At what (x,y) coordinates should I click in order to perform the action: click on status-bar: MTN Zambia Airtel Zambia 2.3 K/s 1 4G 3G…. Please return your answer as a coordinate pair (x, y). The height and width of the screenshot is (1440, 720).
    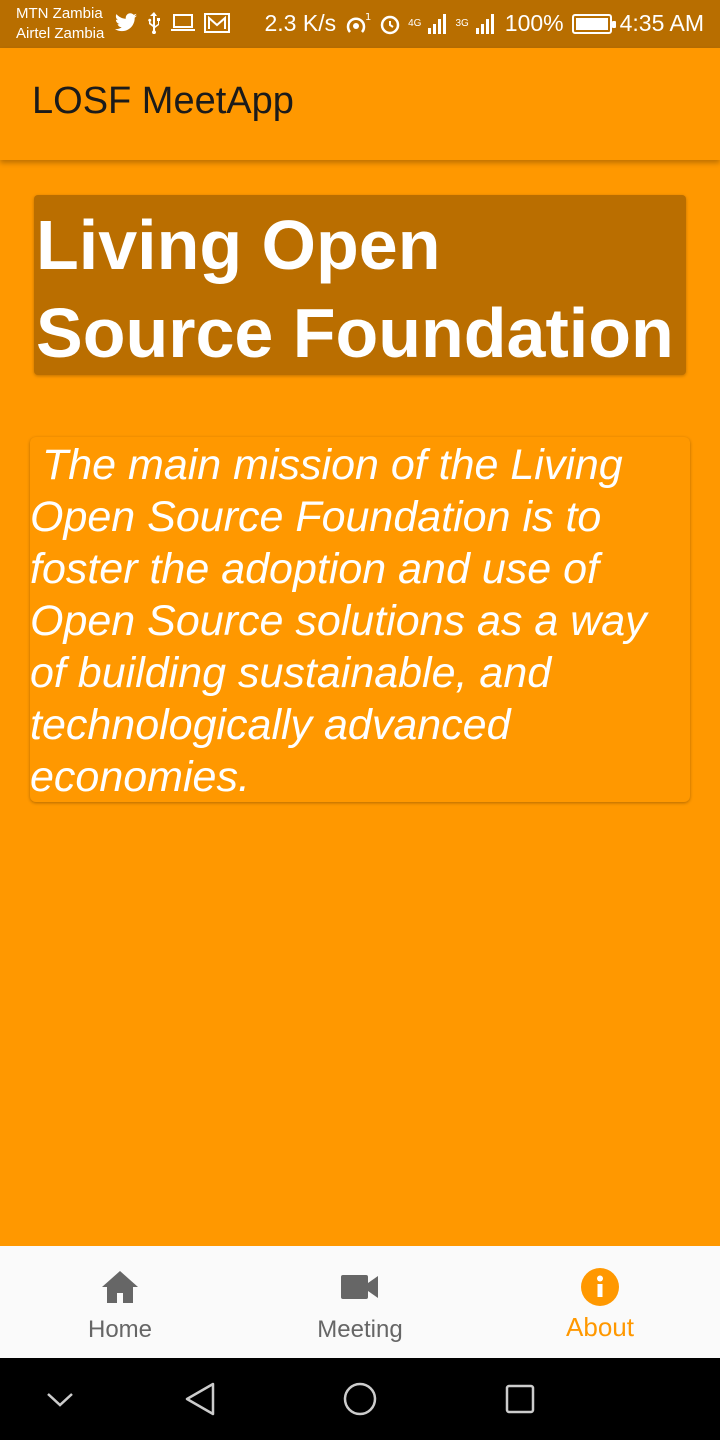
    Looking at the image, I should click on (360, 24).